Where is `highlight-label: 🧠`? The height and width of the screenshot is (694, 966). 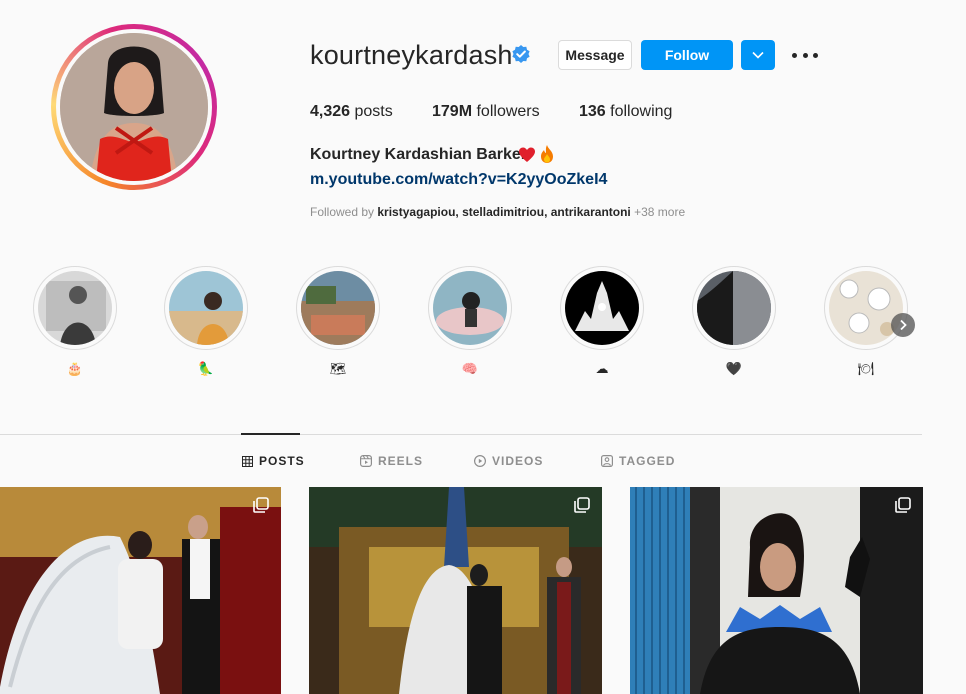
highlight-label: 🧠 is located at coordinates (470, 368).